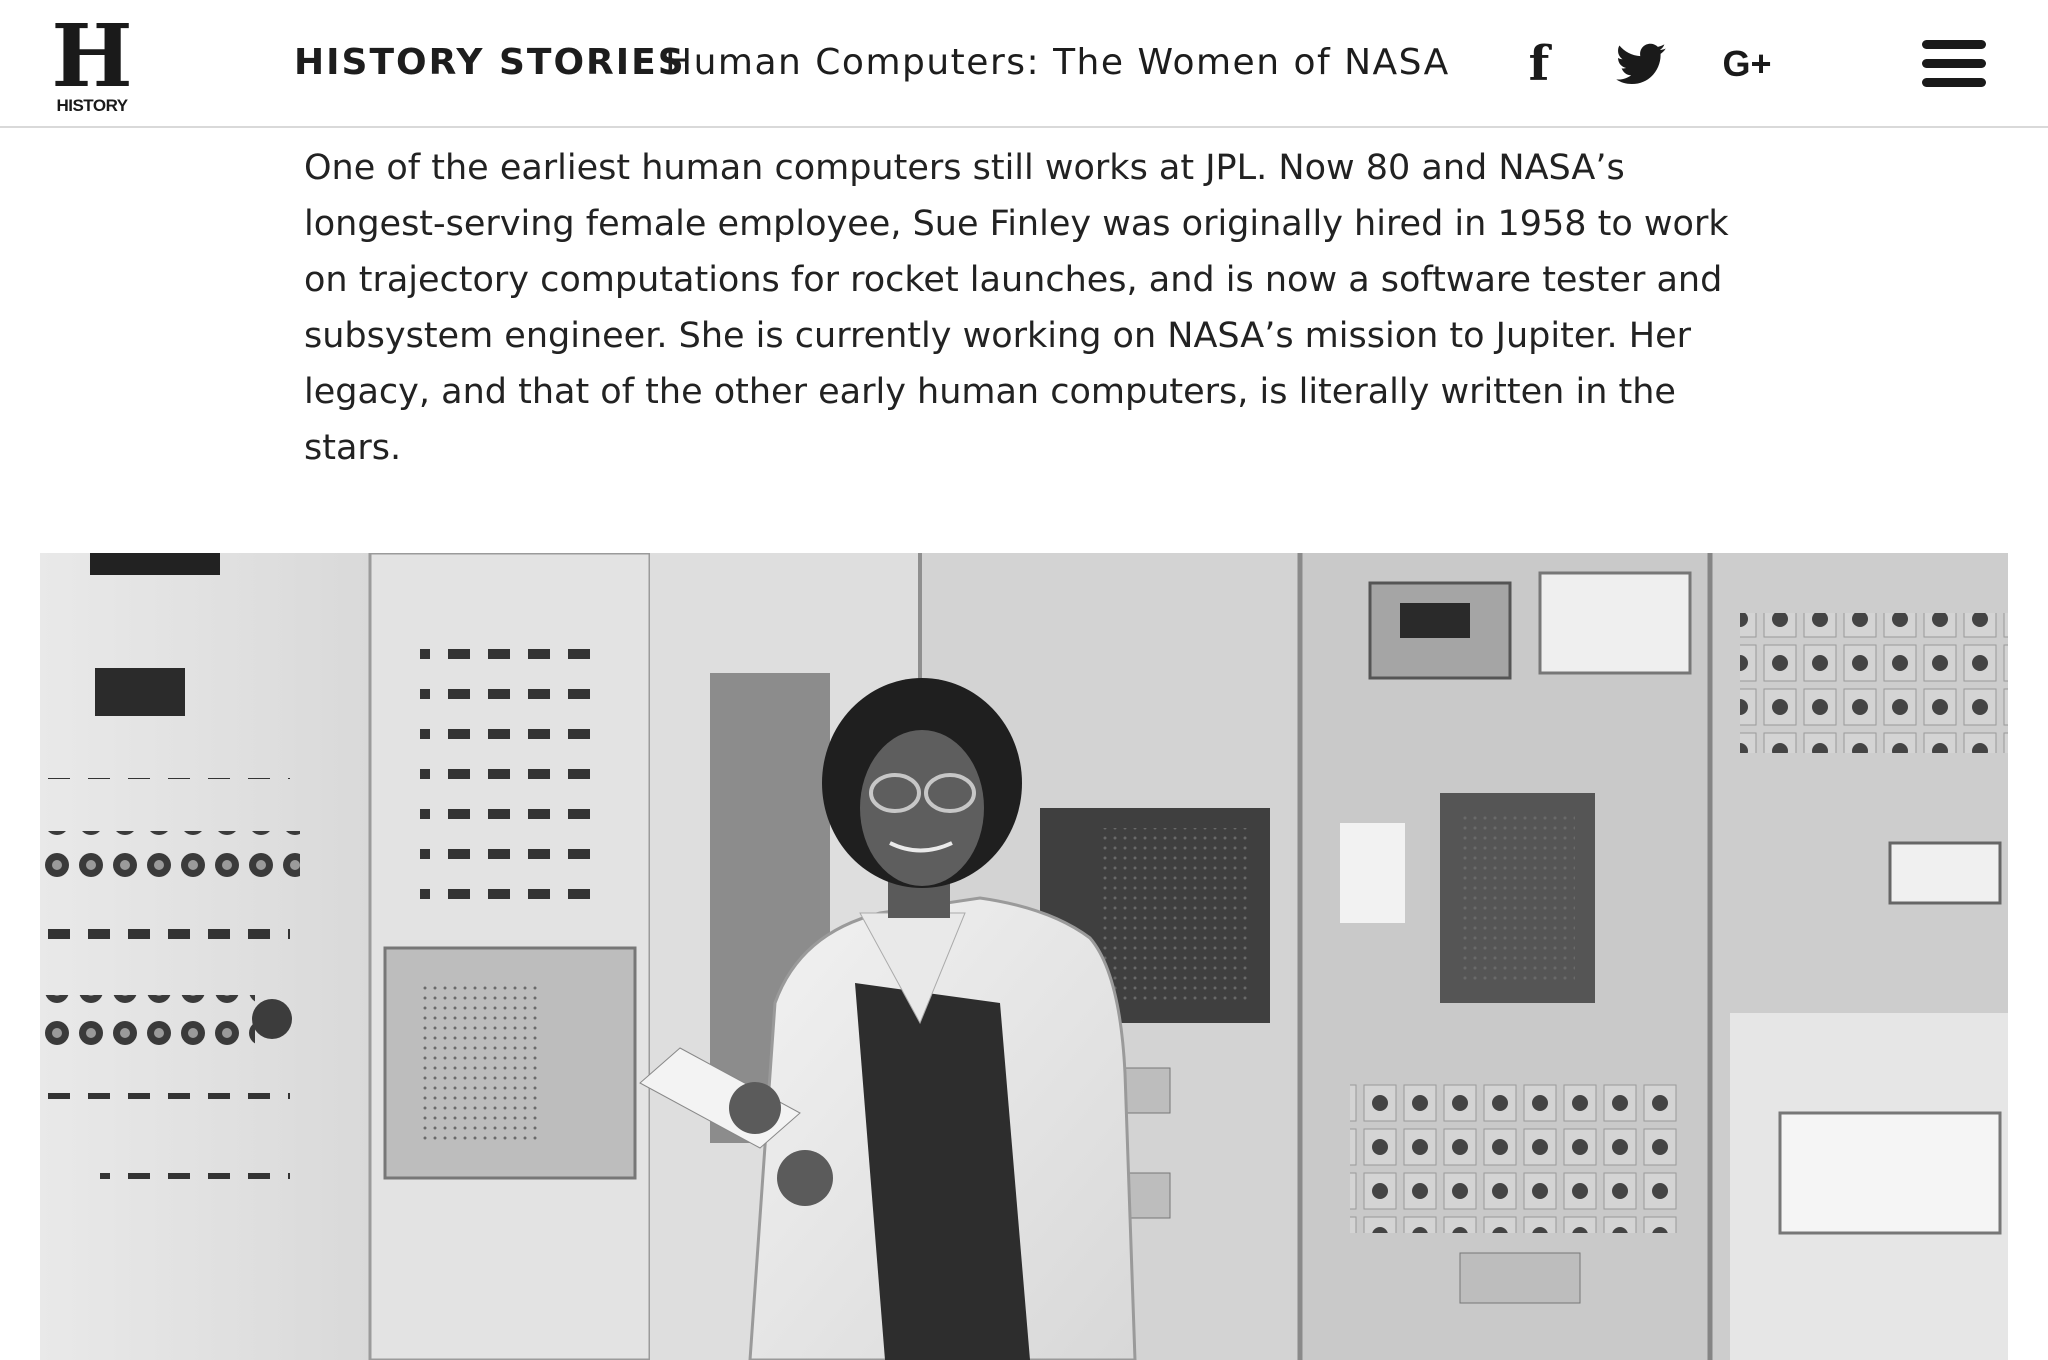  What do you see at coordinates (490, 63) in the screenshot?
I see `section-label: HISTORY STORIES` at bounding box center [490, 63].